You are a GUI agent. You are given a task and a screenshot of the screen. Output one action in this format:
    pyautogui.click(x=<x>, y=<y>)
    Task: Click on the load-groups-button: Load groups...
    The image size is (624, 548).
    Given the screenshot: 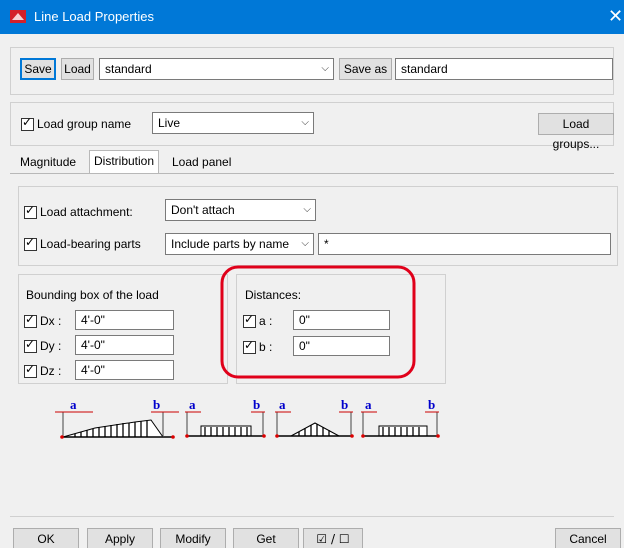 What is the action you would take?
    pyautogui.click(x=576, y=132)
    